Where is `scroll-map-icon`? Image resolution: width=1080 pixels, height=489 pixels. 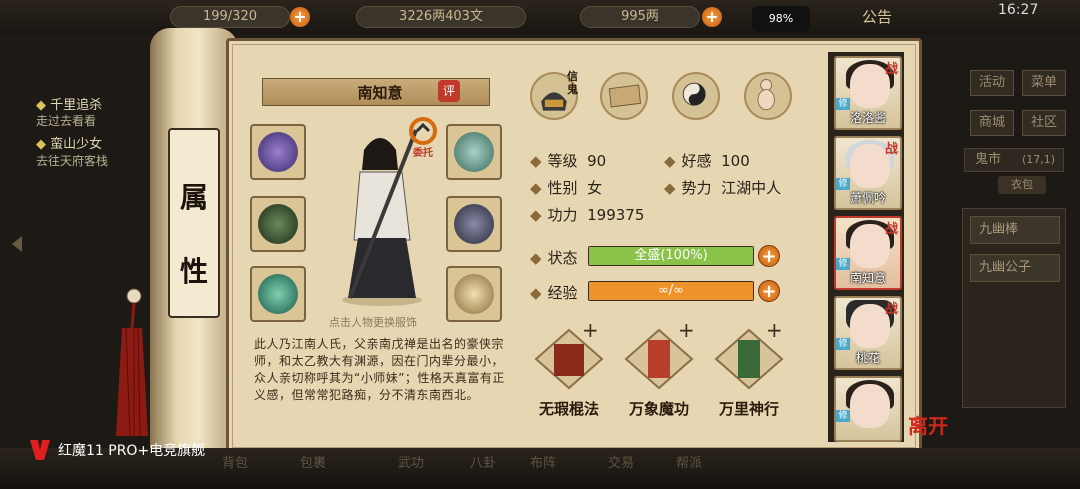
scroll-map-icon is located at coordinates (625, 96).